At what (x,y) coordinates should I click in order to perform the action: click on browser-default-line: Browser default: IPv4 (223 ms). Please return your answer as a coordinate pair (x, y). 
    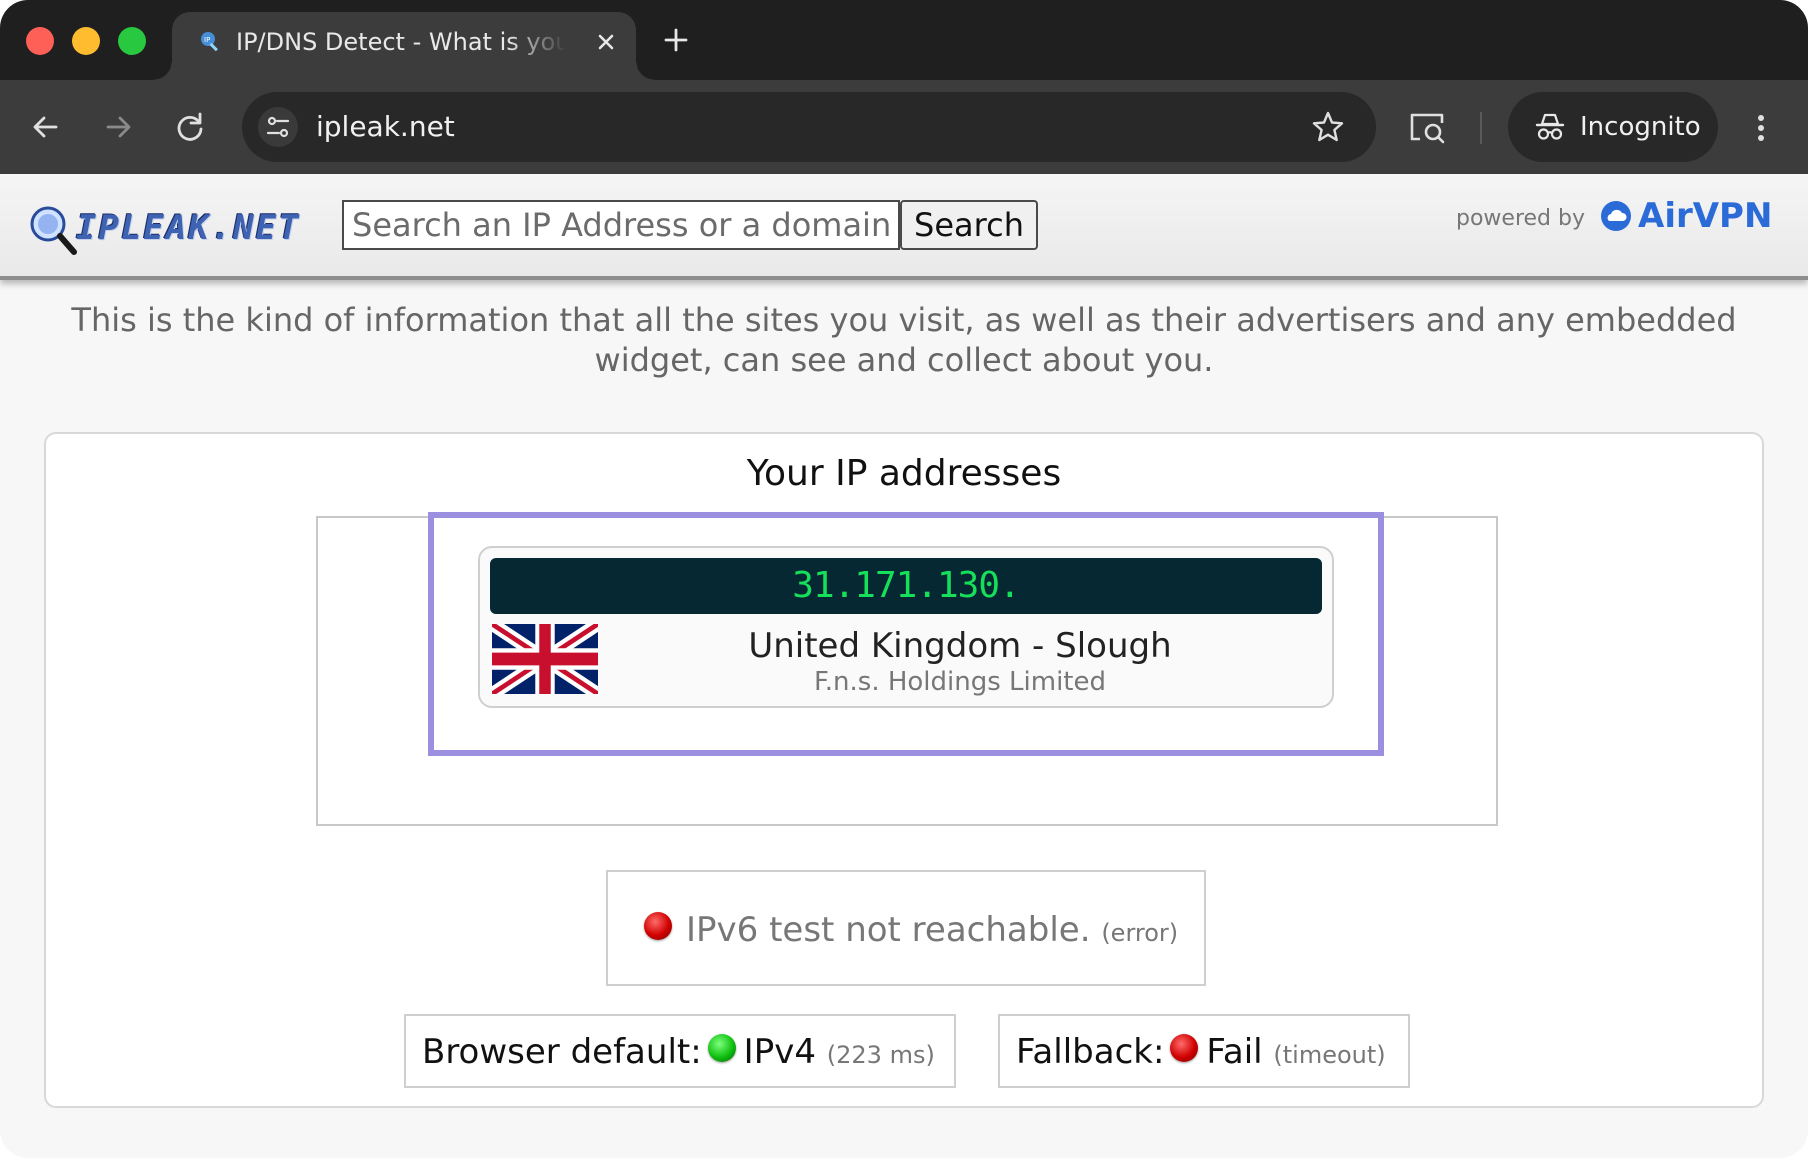
    Looking at the image, I should click on (678, 1053).